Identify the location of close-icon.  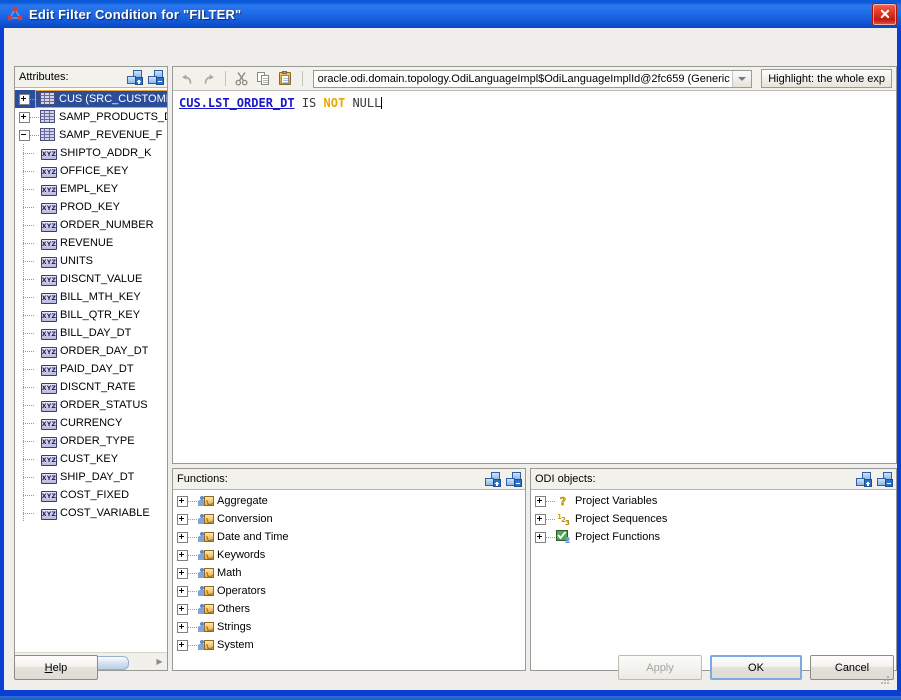
(884, 14).